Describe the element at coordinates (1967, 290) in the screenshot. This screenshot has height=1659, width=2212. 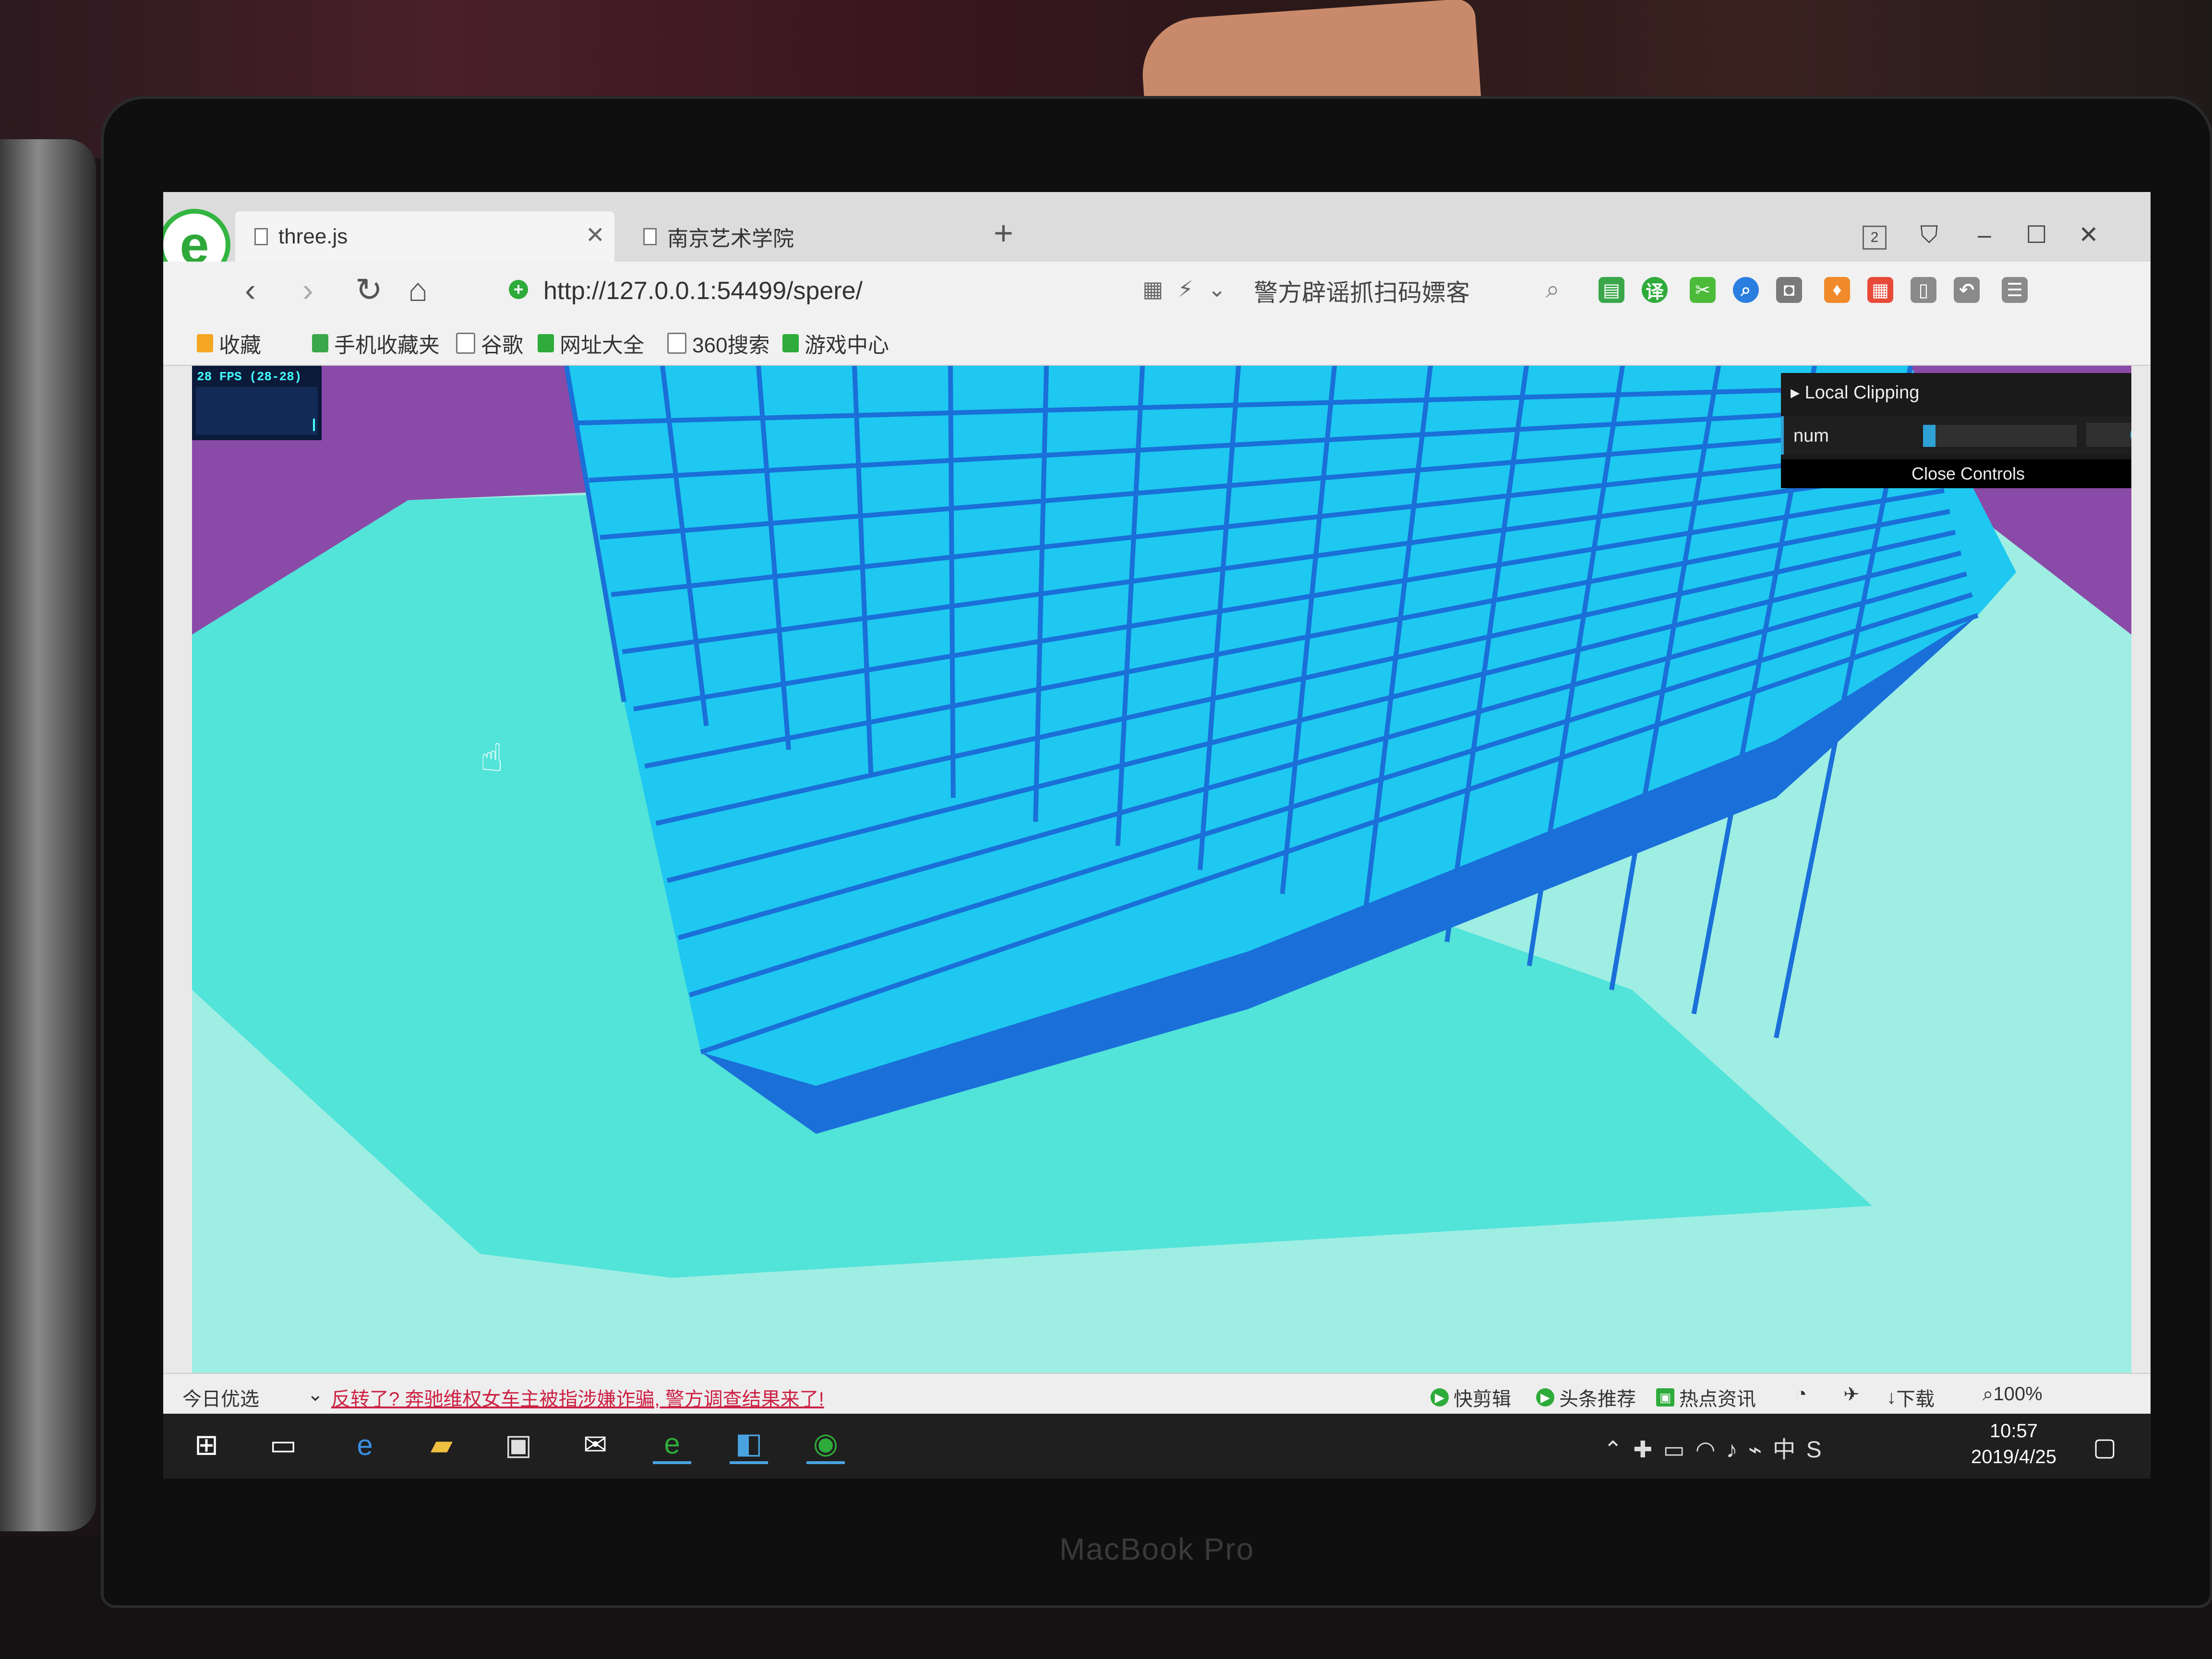
I see `undo-icon: ↶` at that location.